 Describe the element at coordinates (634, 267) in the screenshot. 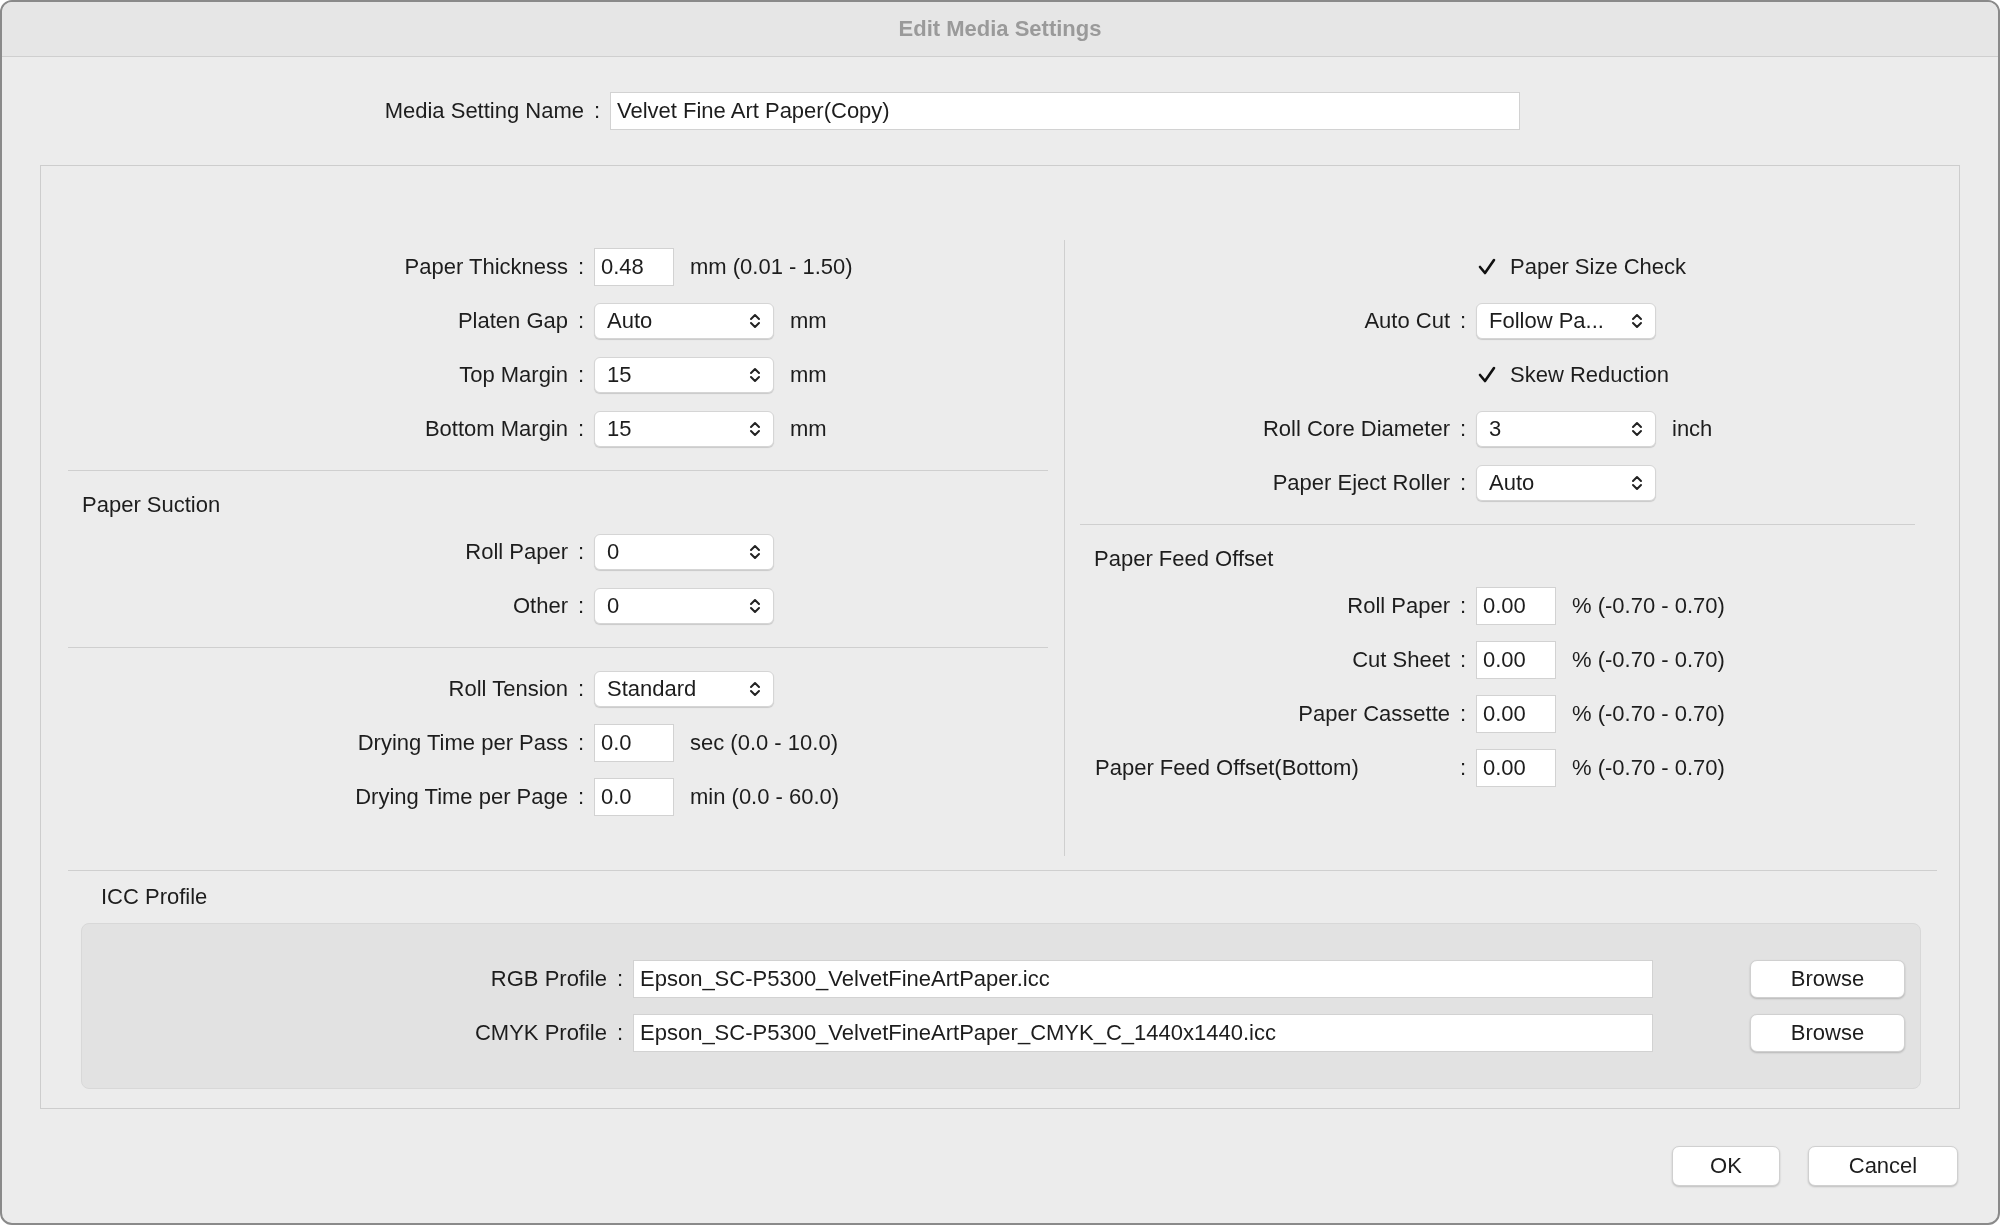

I see `number-field: 0.48` at that location.